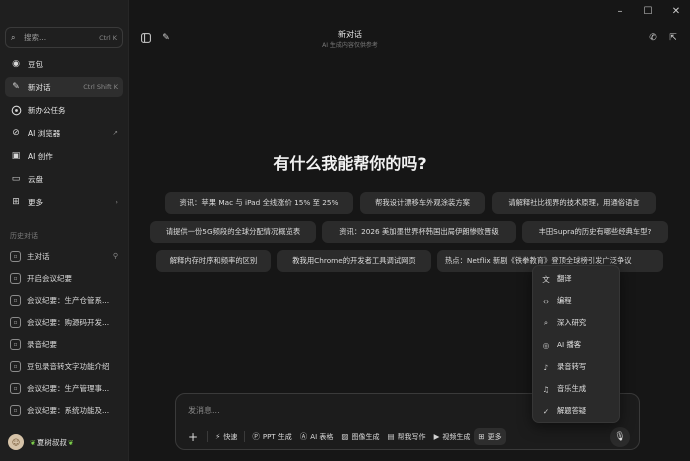 This screenshot has width=690, height=461. Describe the element at coordinates (16, 64) in the screenshot. I see `doubao-logo-icon: ◉` at that location.